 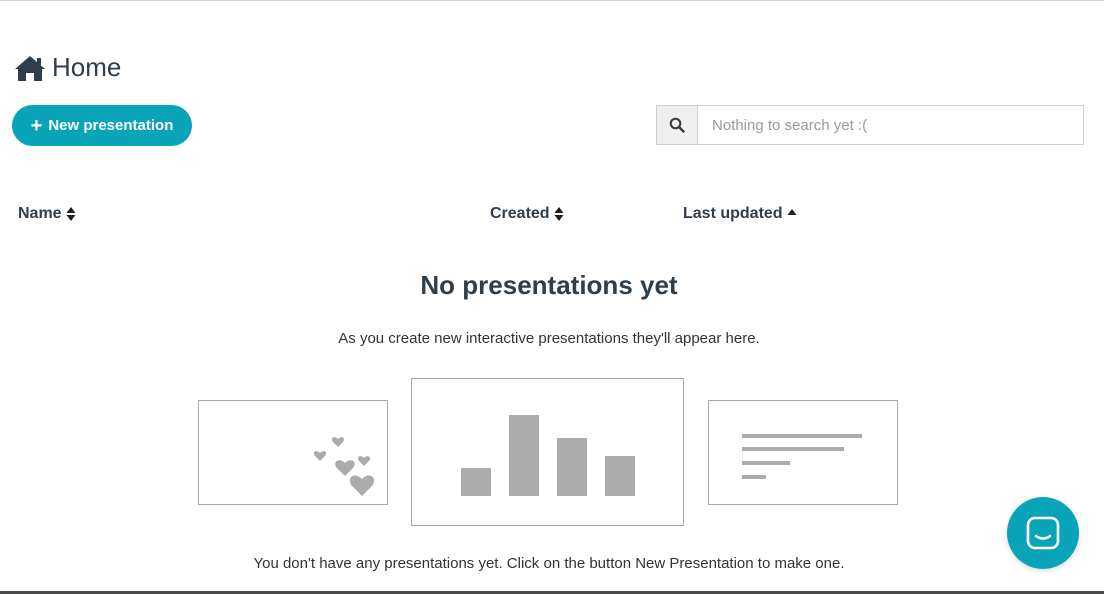 I want to click on empty-state-title: No presentations yet, so click(x=549, y=285).